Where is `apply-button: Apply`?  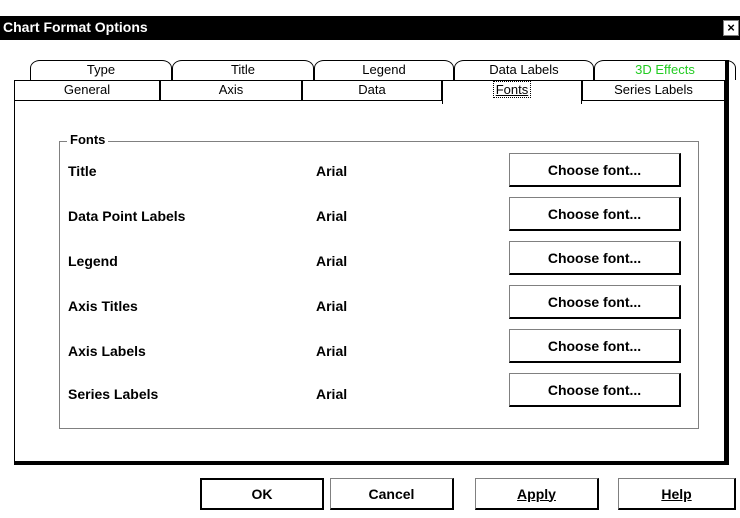
apply-button: Apply is located at coordinates (537, 494).